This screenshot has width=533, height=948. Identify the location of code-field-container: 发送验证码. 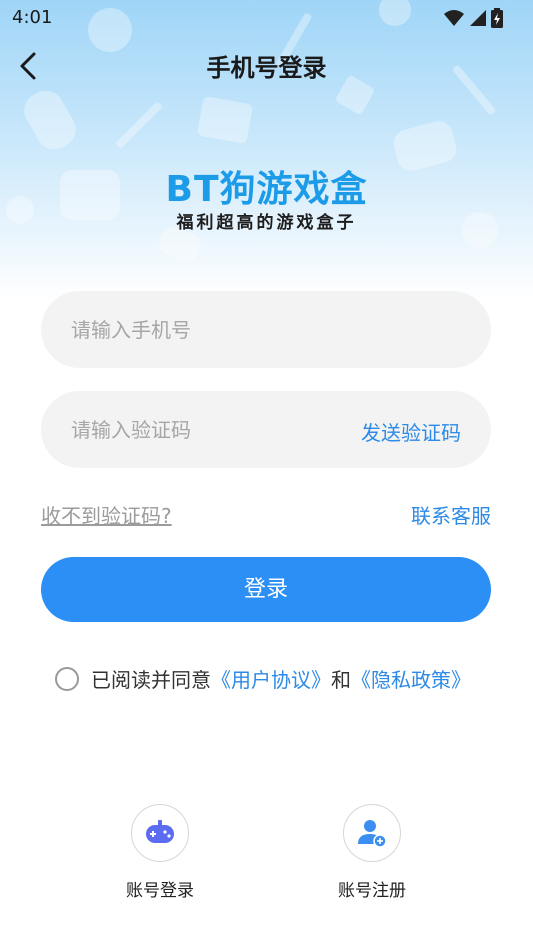
(266, 429).